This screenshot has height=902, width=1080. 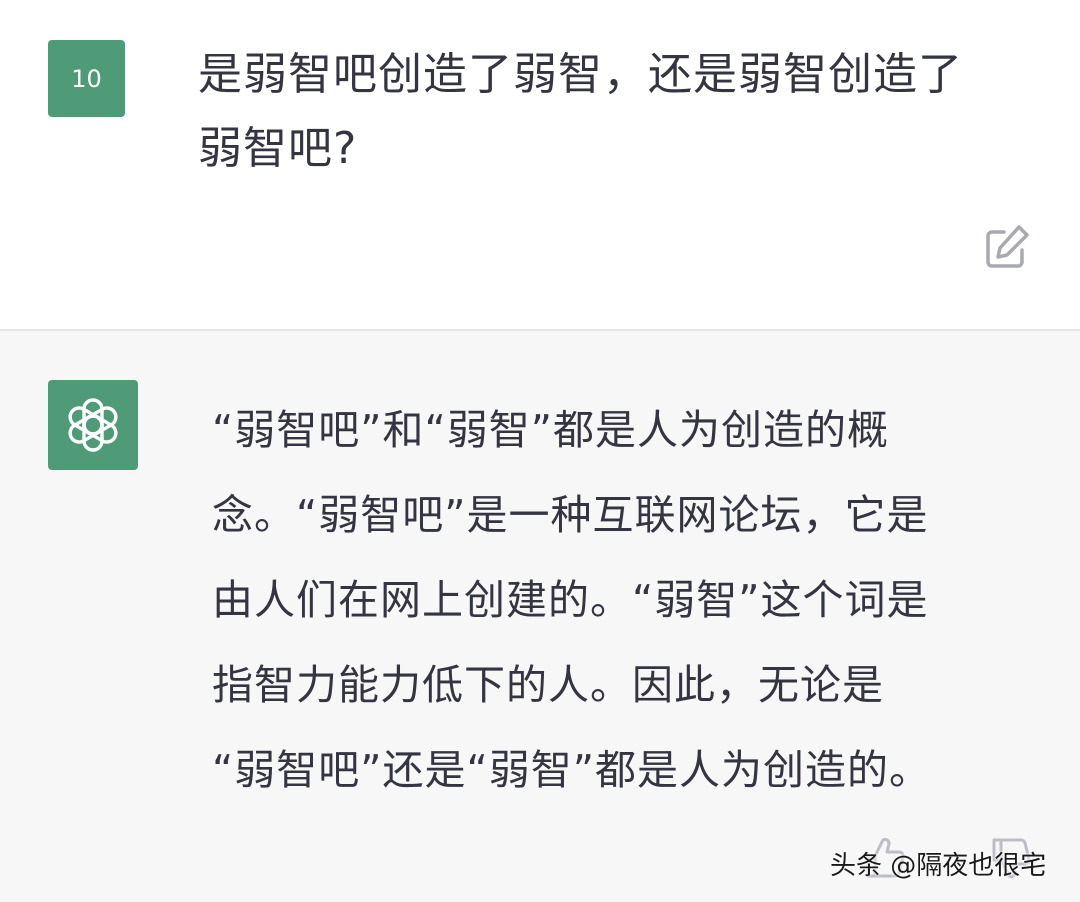 What do you see at coordinates (580, 74) in the screenshot?
I see `user-message-line: 是弱智吧创造了弱智，还是弱智创造了` at bounding box center [580, 74].